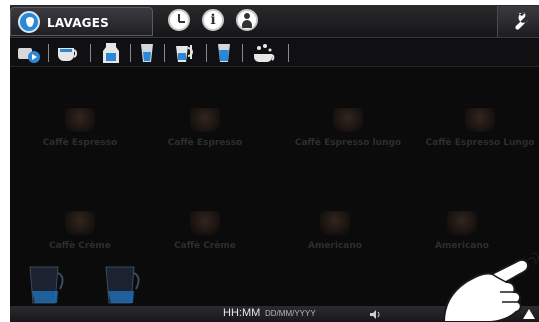 This screenshot has width=539, height=322. Describe the element at coordinates (290, 313) in the screenshot. I see `date-display: DD/MM/YYYY` at that location.